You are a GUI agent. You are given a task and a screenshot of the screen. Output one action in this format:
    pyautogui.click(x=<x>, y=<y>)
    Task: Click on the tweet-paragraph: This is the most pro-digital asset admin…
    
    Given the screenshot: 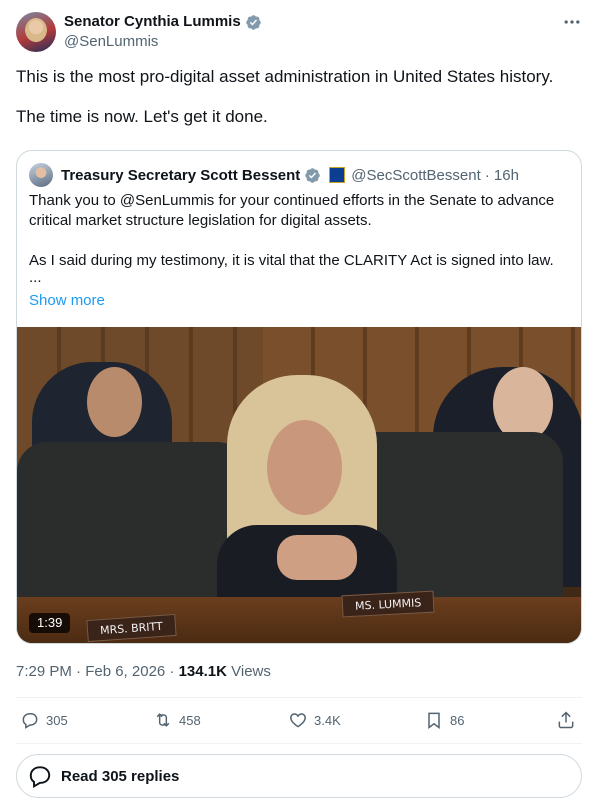 What is the action you would take?
    pyautogui.click(x=285, y=76)
    